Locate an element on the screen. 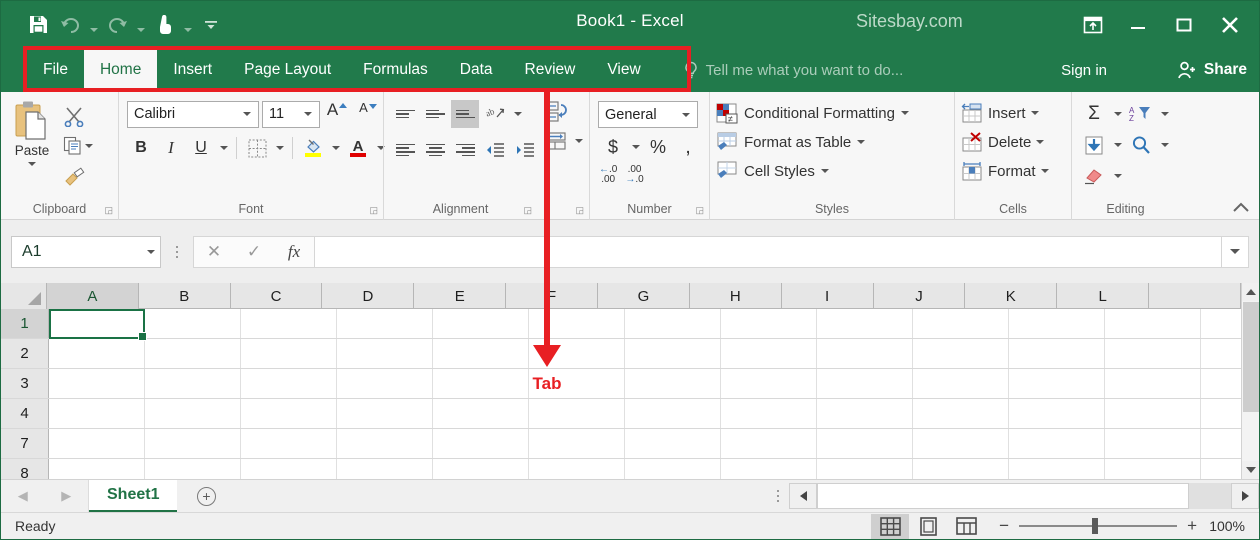 The height and width of the screenshot is (540, 1260). column-header-A: A is located at coordinates (92, 296).